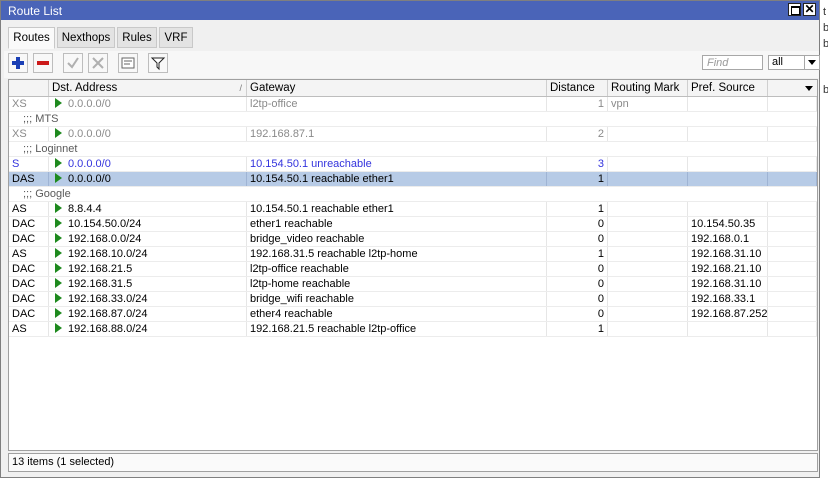 This screenshot has height=480, width=828. I want to click on tab-routes: Routes, so click(31, 38).